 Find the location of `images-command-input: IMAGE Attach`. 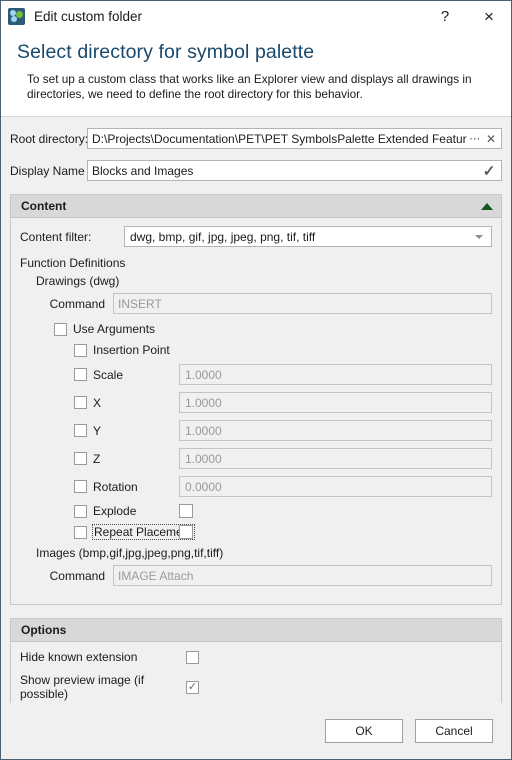

images-command-input: IMAGE Attach is located at coordinates (302, 575).